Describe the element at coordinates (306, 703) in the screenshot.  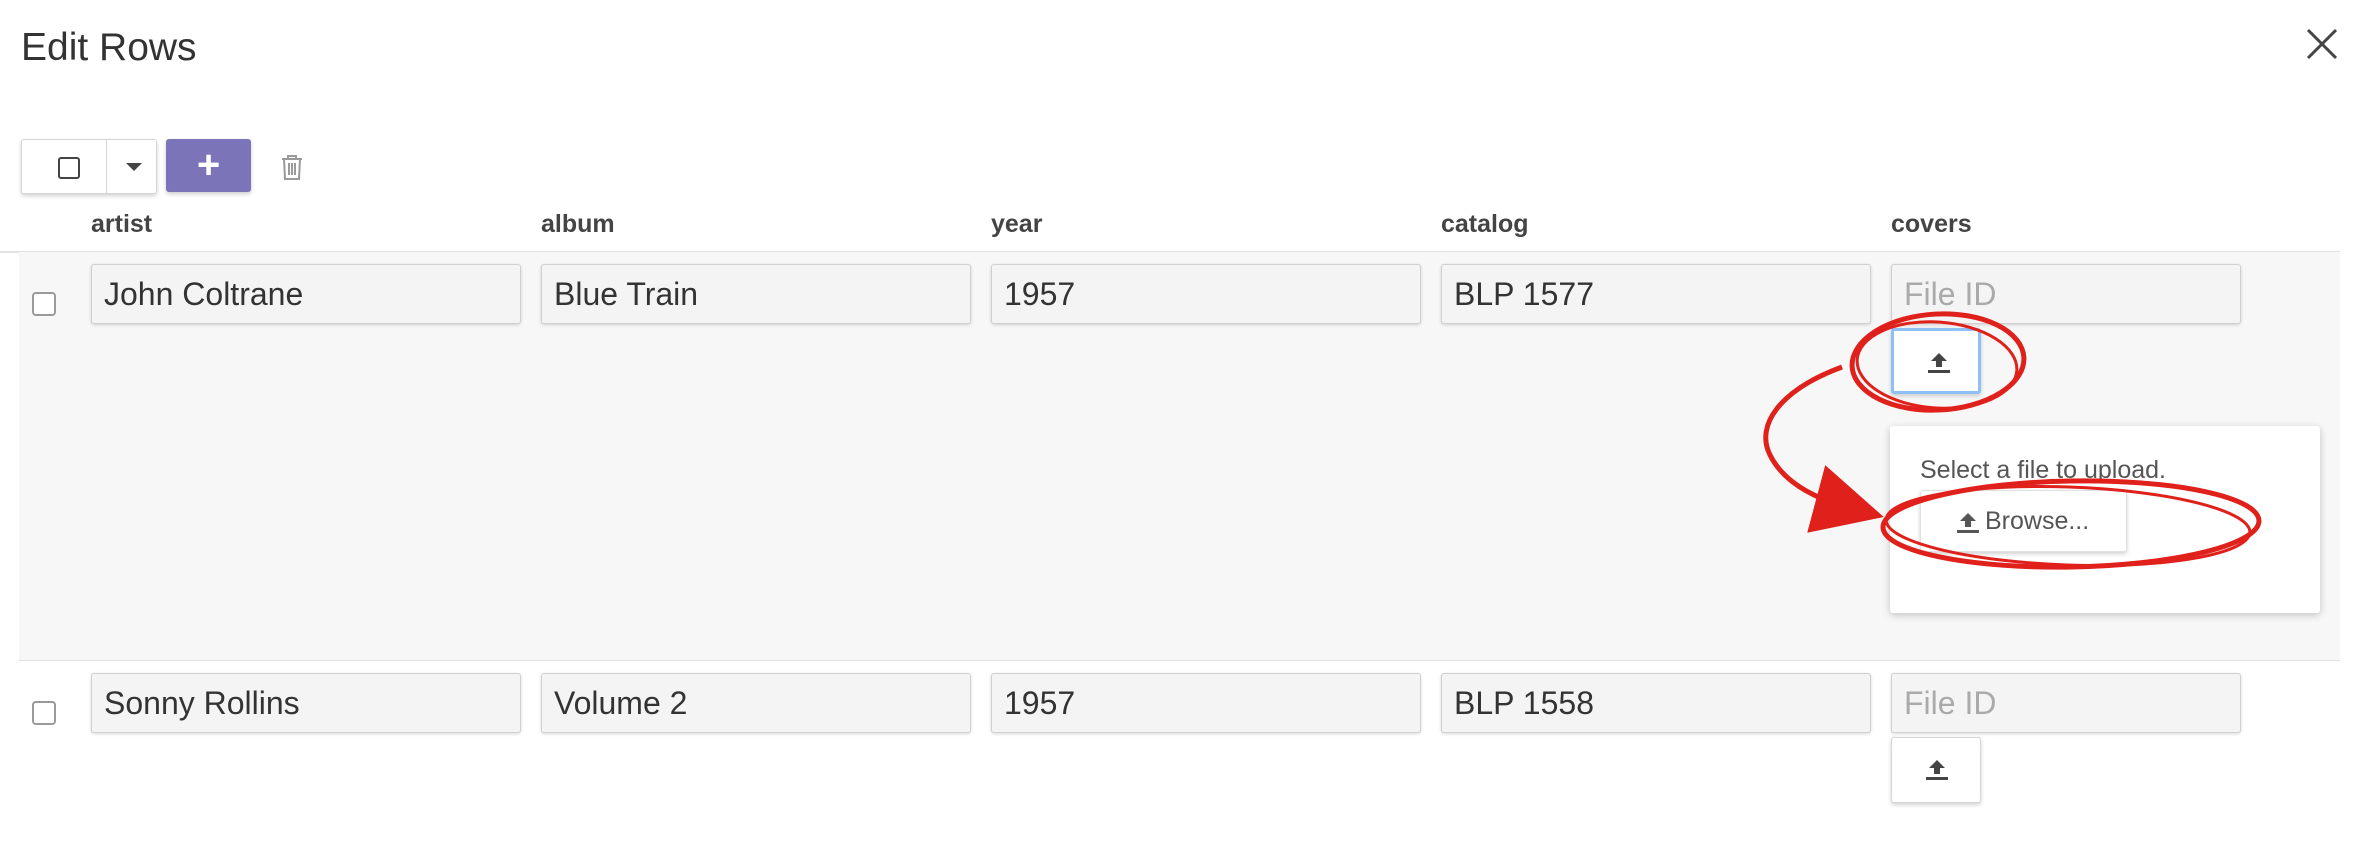
I see `artist-field: Sonny Rollins` at that location.